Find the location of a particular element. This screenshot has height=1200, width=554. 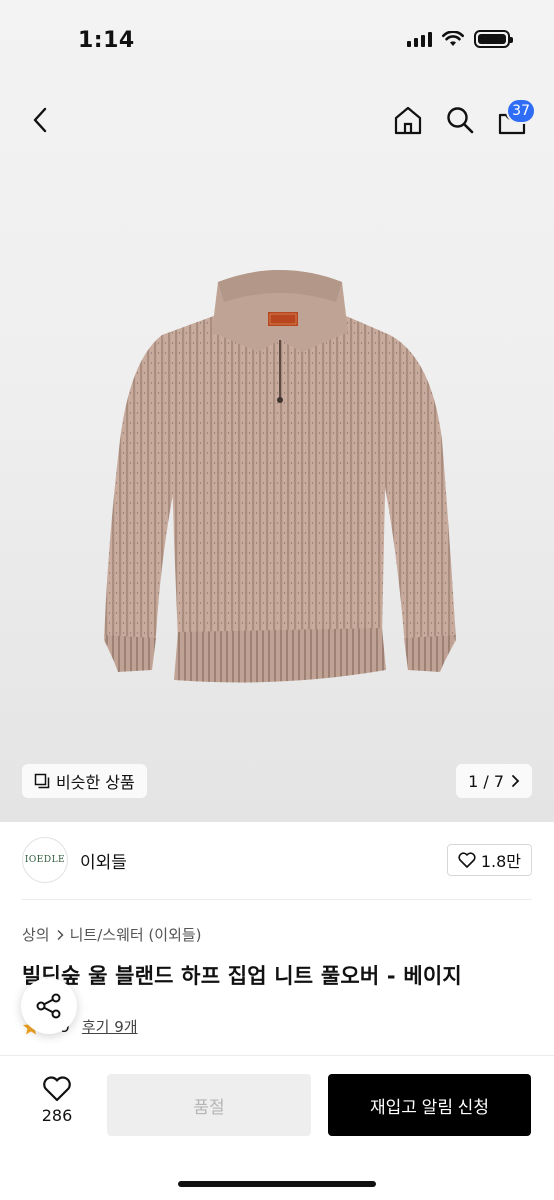

nav-actions: 37 is located at coordinates (463, 119).